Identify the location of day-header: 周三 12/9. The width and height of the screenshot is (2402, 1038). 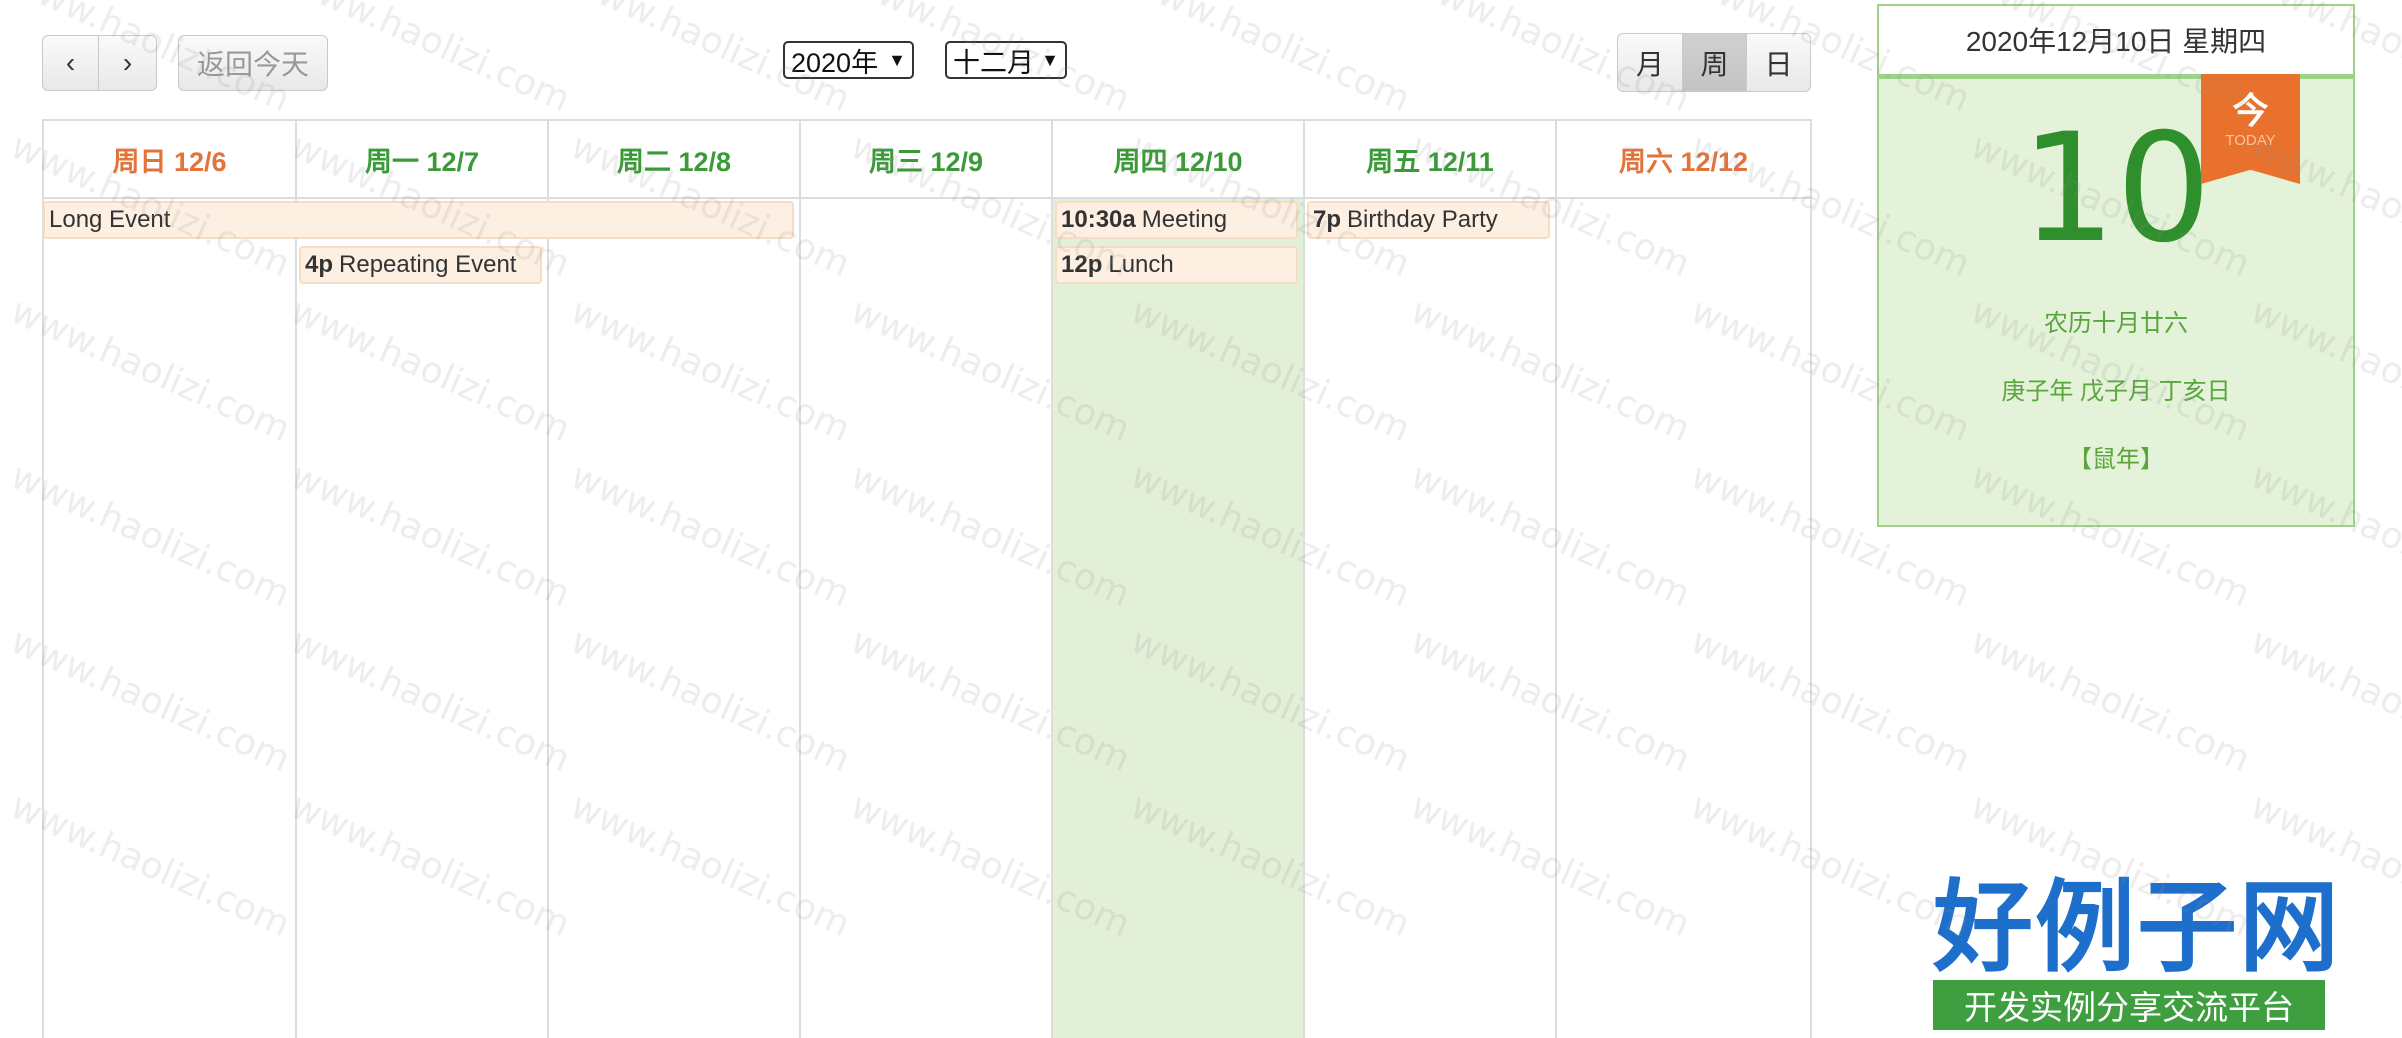
(927, 159).